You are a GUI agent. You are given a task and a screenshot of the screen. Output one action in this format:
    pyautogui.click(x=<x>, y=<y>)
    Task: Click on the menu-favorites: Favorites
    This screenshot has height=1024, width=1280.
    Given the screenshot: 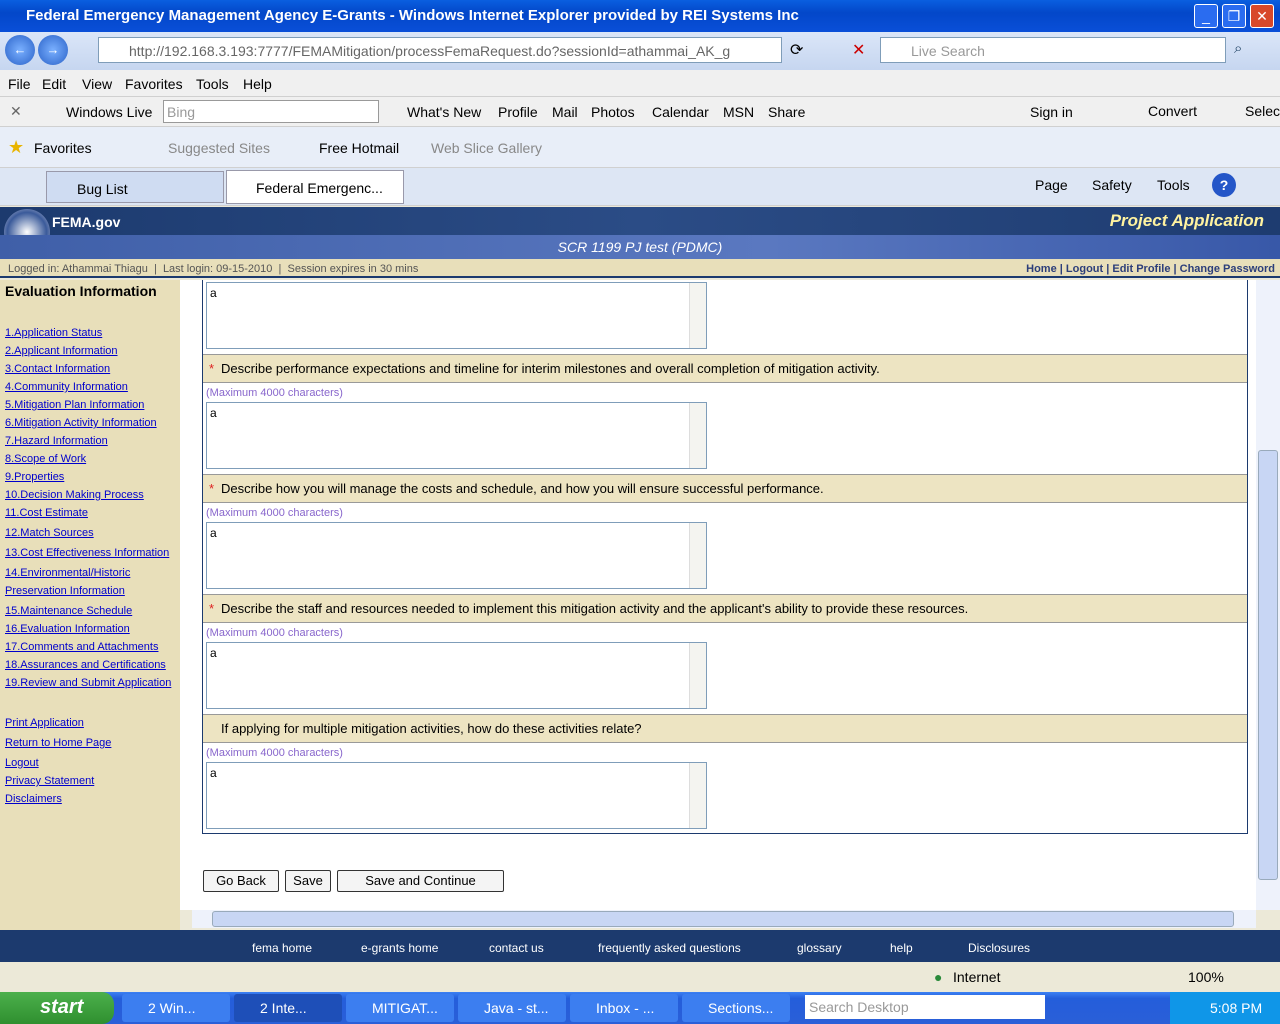 What is the action you would take?
    pyautogui.click(x=154, y=84)
    